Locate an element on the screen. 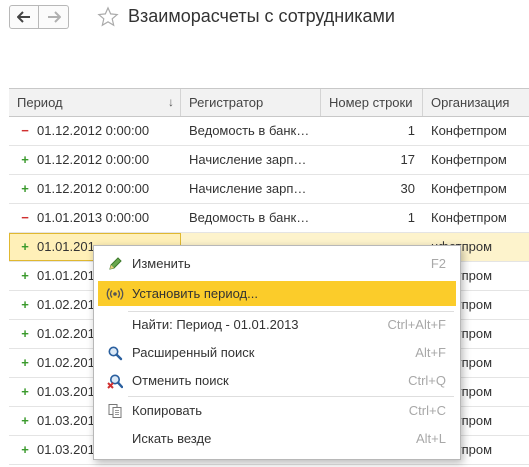 The image size is (529, 467). cell-line-number: 30 is located at coordinates (372, 189).